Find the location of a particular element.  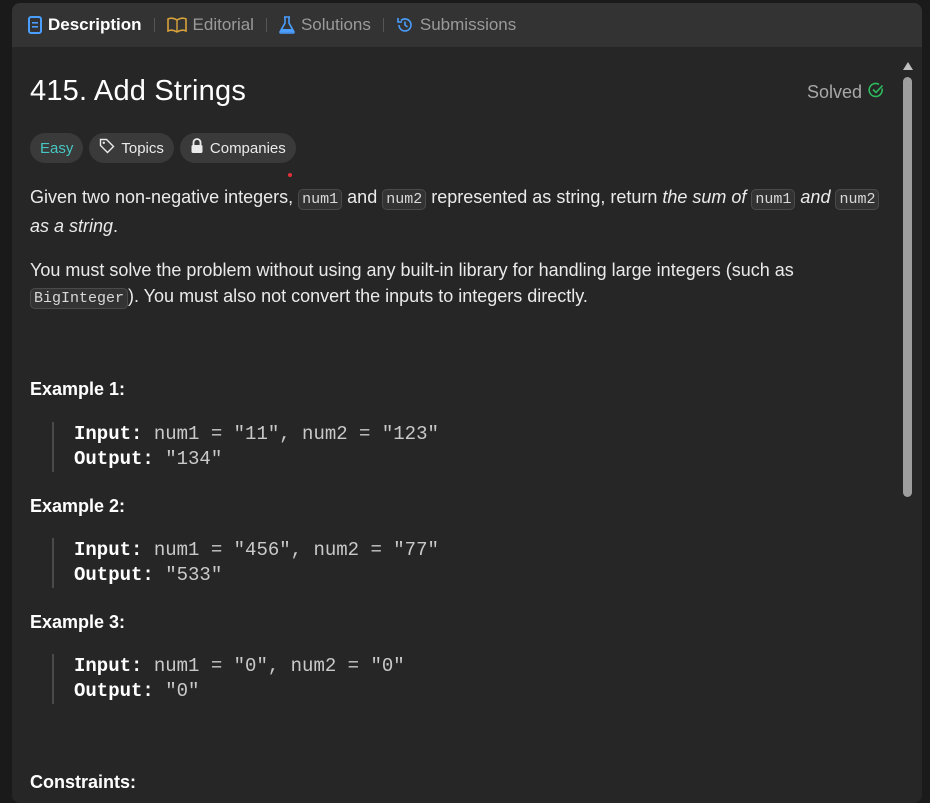

example-output: Output: "134" is located at coordinates (256, 459).